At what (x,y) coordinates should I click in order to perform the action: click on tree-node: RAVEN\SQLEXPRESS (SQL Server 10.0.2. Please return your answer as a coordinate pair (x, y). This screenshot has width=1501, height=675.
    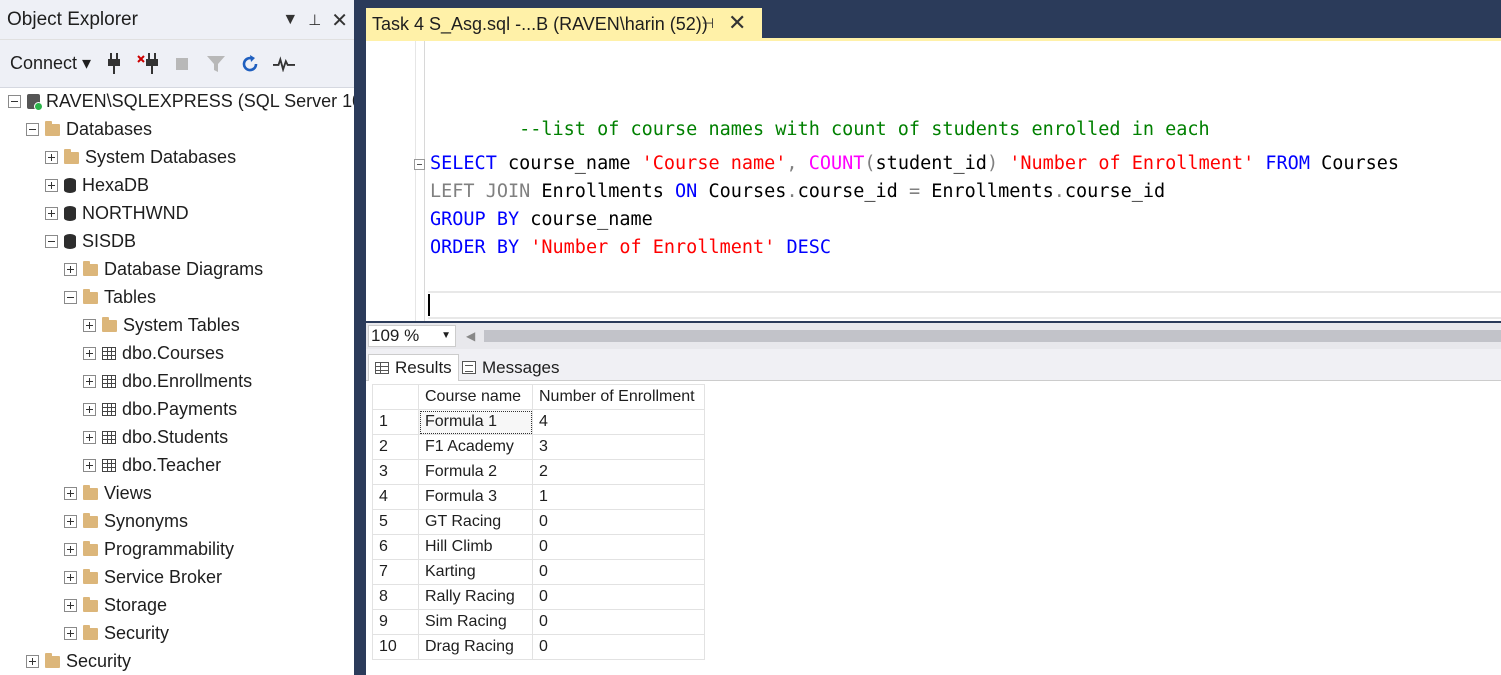
    Looking at the image, I should click on (181, 101).